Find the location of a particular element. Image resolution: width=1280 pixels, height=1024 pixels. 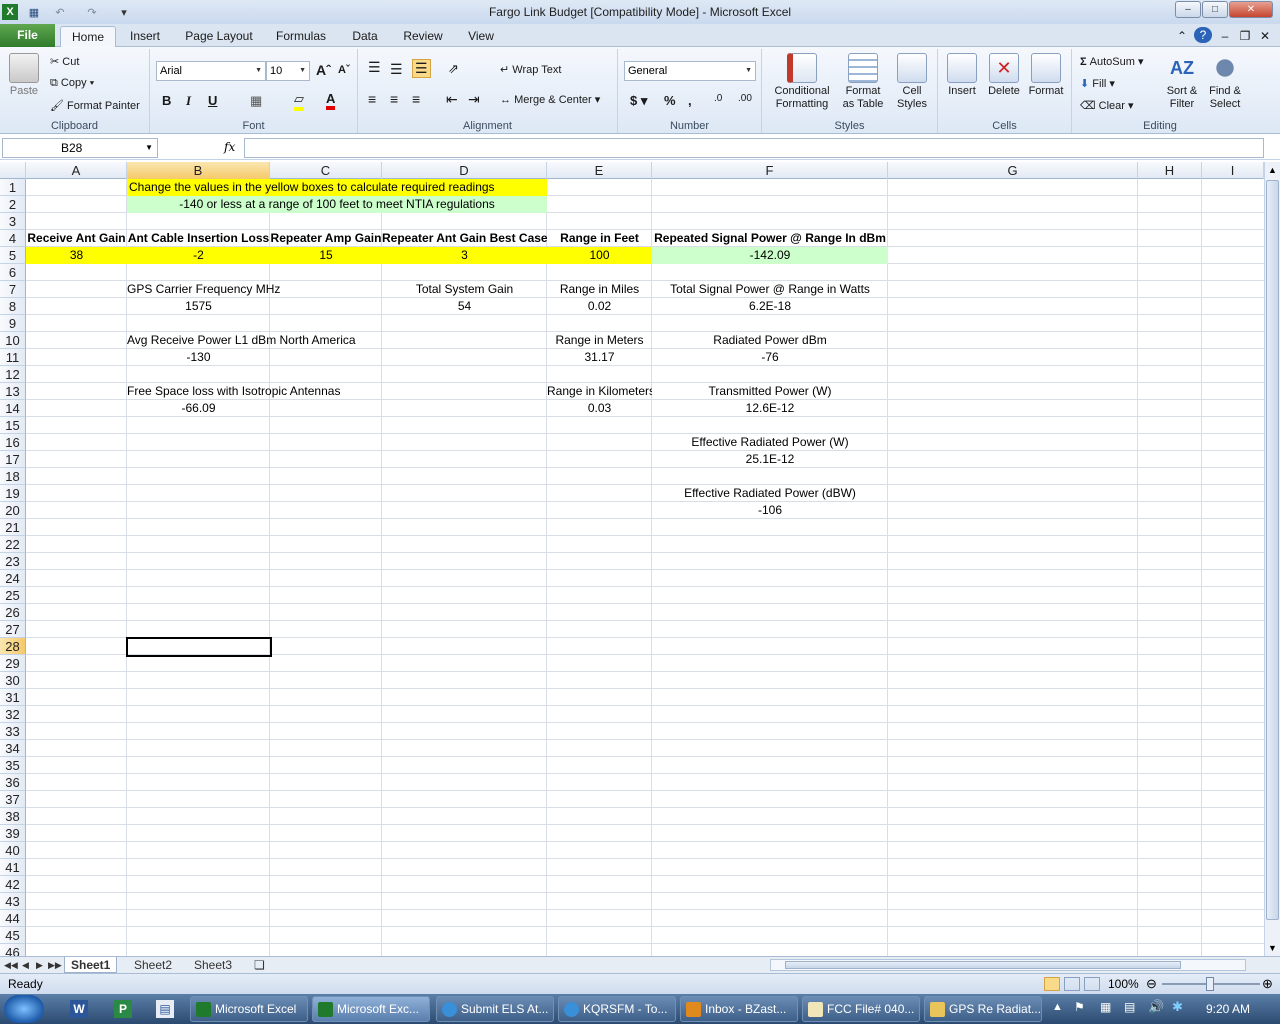

sheet-tab-2: Sheet2 is located at coordinates (153, 965).